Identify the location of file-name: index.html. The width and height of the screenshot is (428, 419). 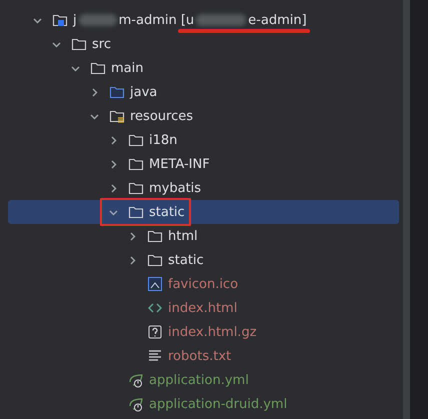
(203, 308).